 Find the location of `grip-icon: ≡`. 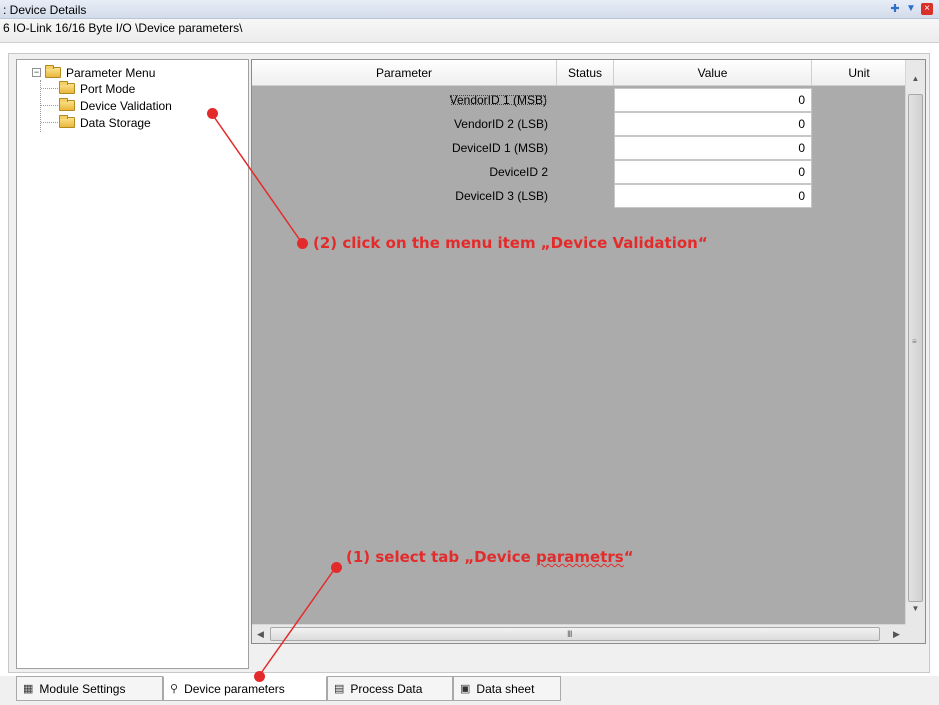

grip-icon: ≡ is located at coordinates (914, 341).